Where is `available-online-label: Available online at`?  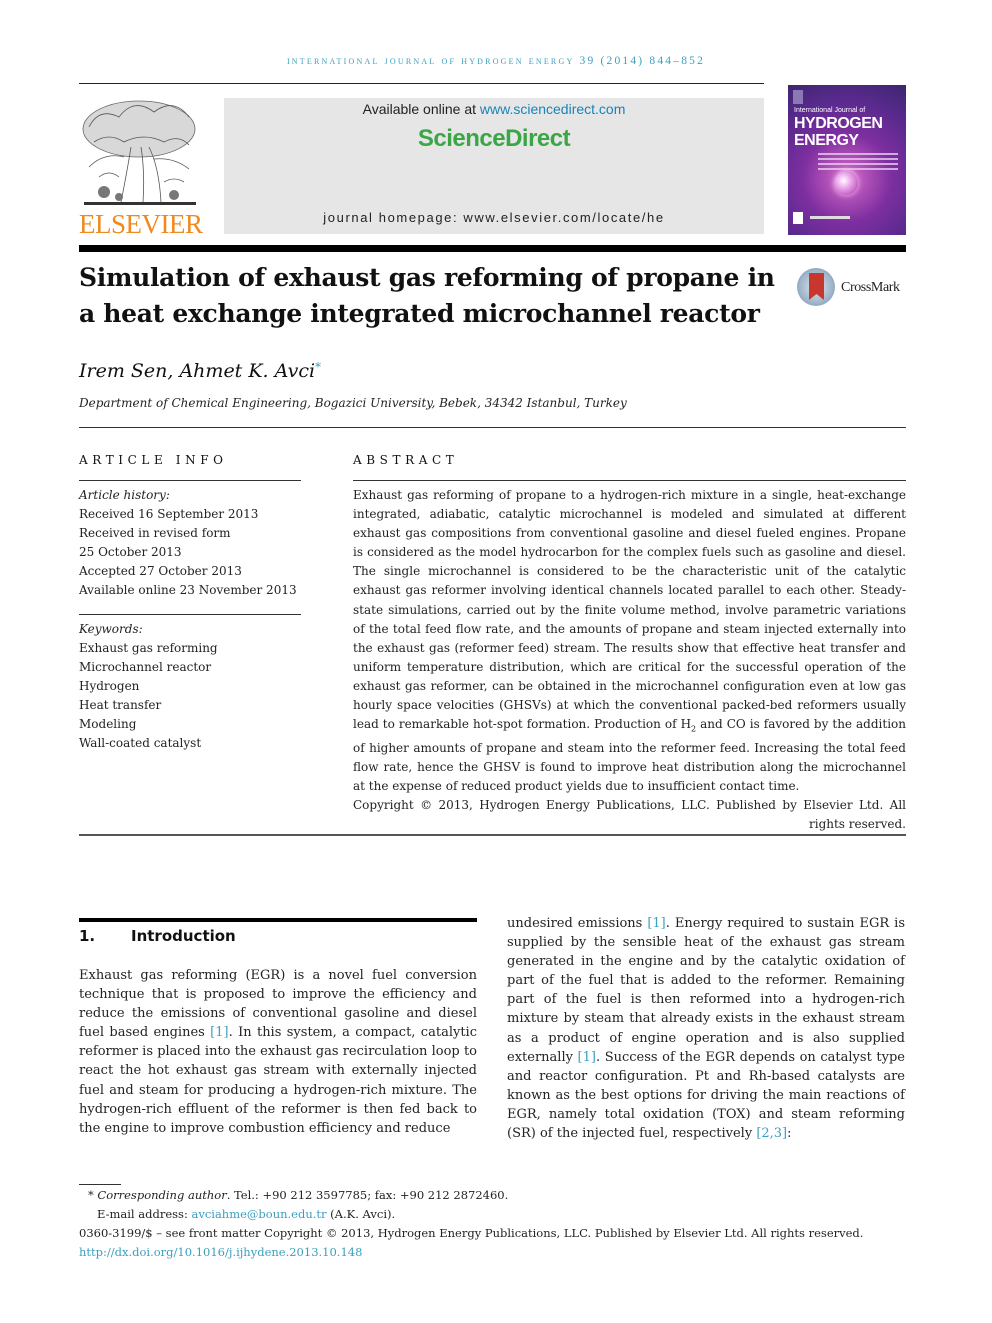
available-online-label: Available online at is located at coordinates (421, 109).